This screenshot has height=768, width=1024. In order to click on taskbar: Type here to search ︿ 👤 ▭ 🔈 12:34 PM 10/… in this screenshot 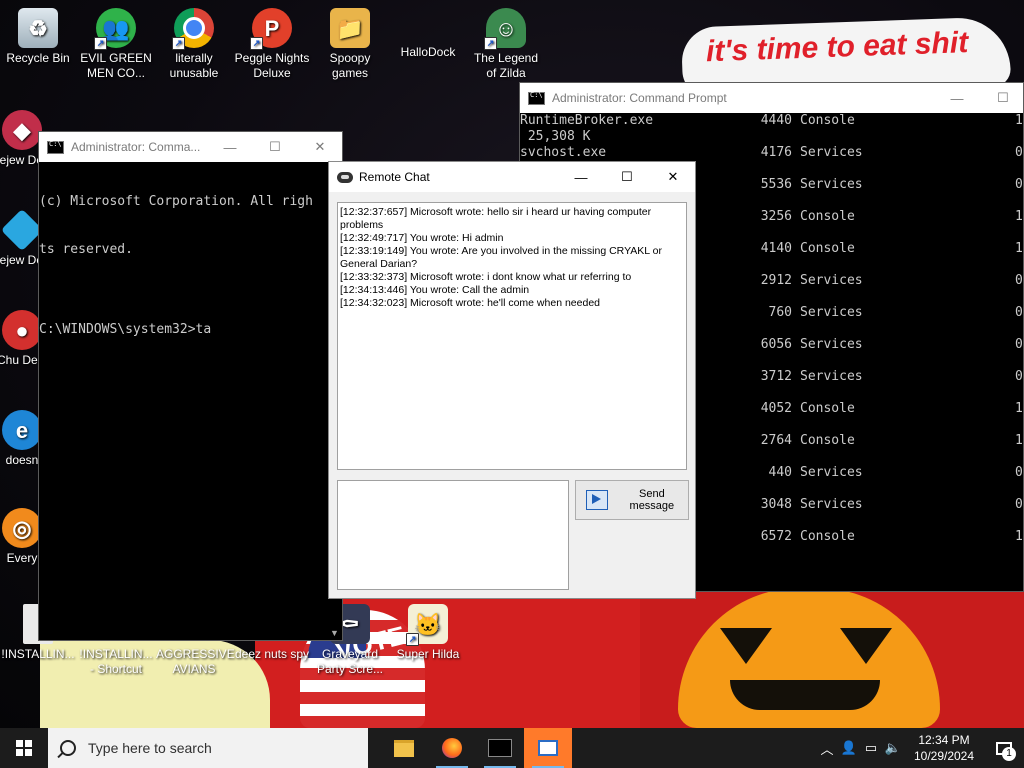, I will do `click(512, 748)`.